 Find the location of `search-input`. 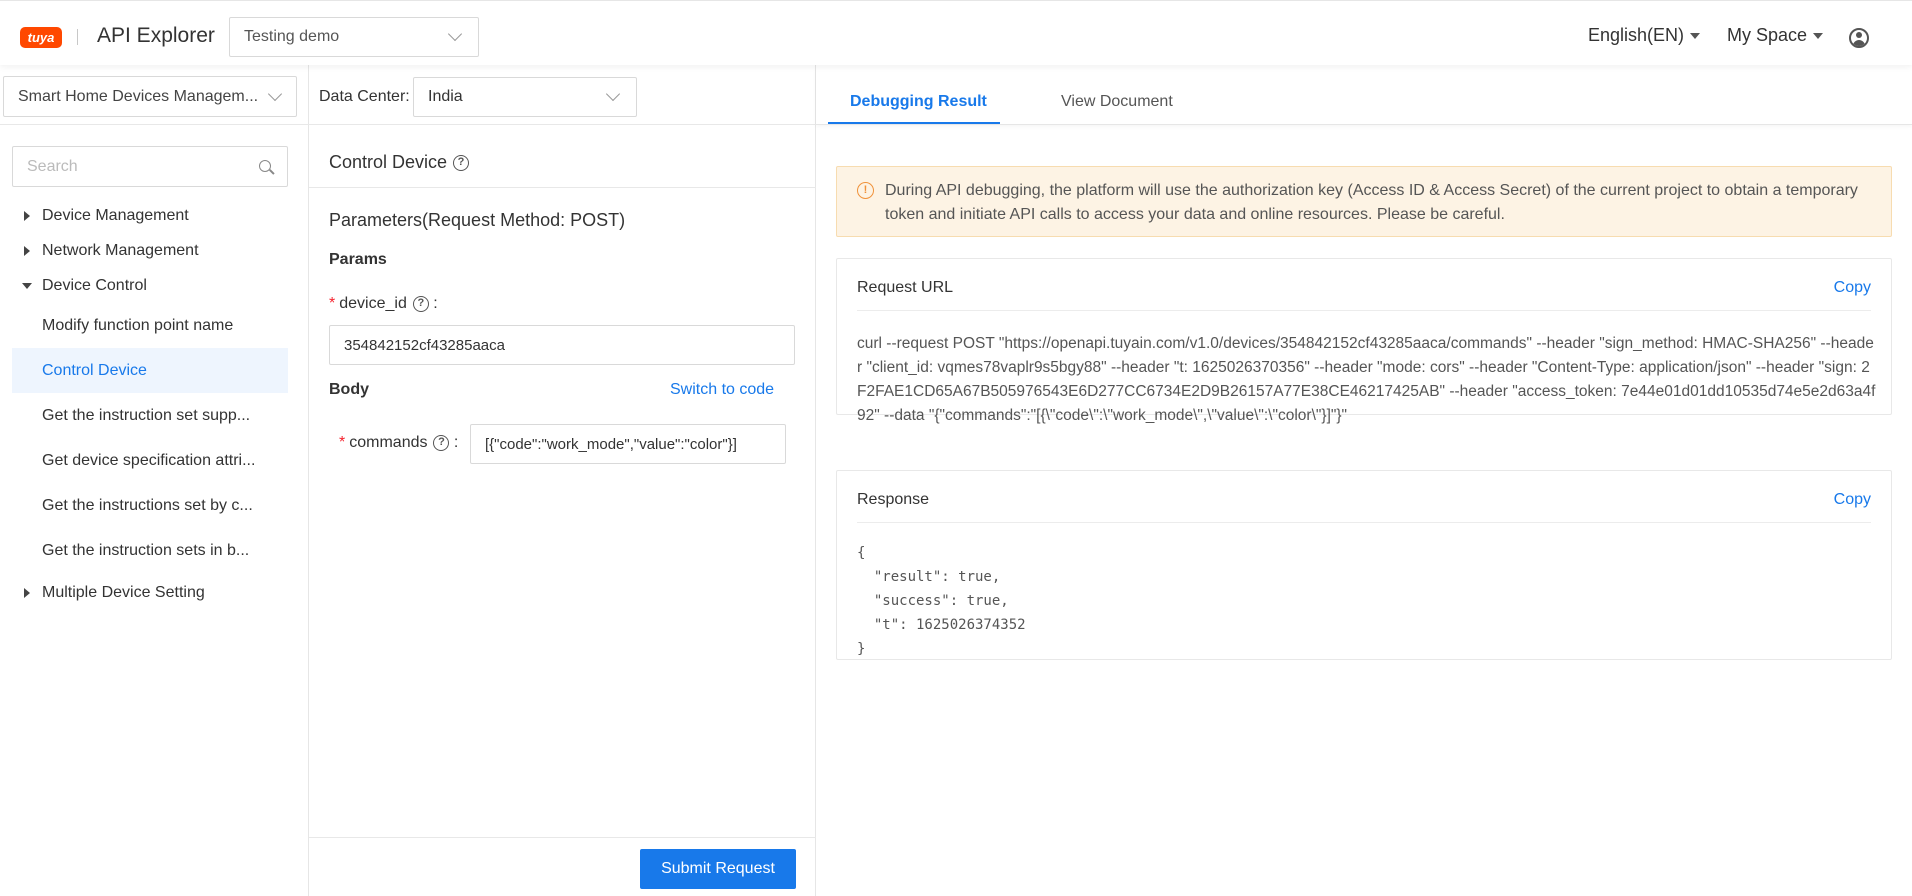

search-input is located at coordinates (137, 166).